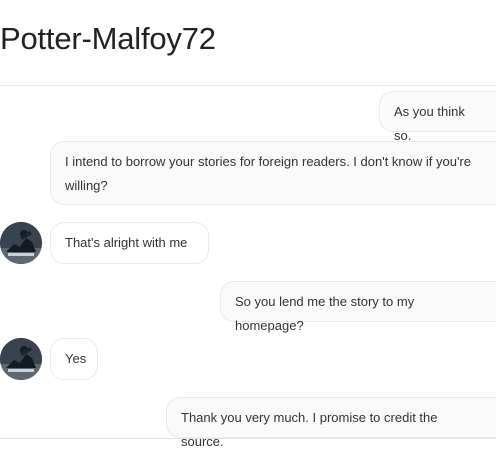 This screenshot has width=496, height=449. I want to click on message-text: So you lend me the story to my homepage?, so click(325, 313).